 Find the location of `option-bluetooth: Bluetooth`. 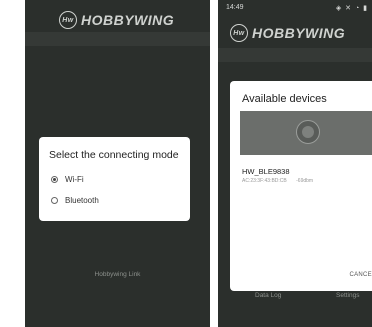

option-bluetooth: Bluetooth is located at coordinates (75, 200).